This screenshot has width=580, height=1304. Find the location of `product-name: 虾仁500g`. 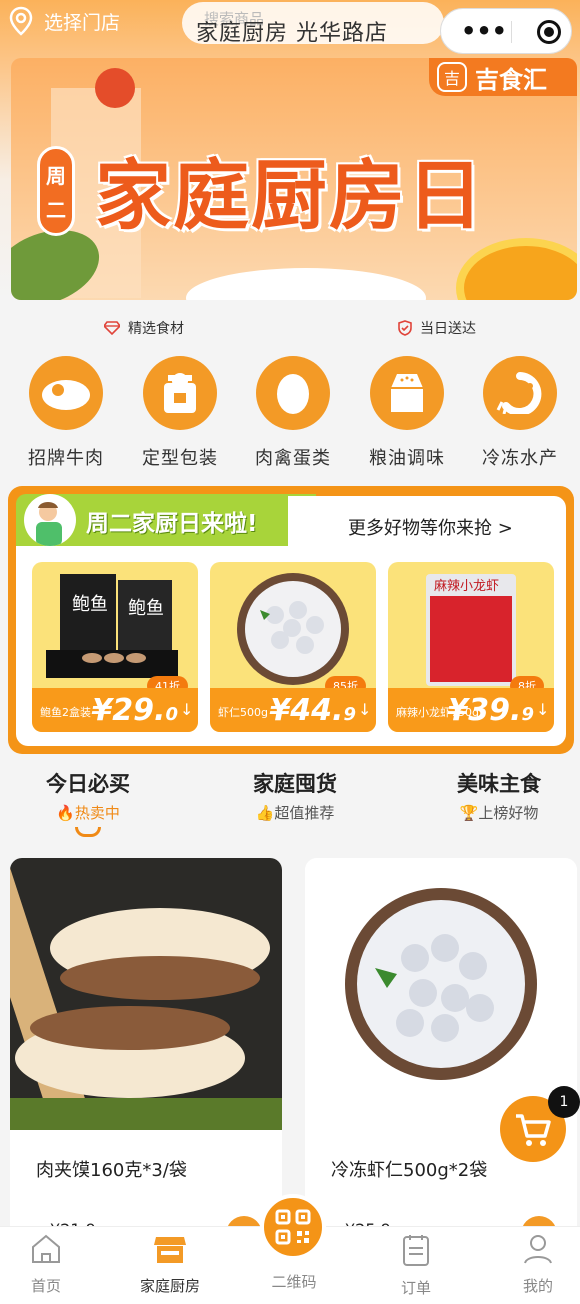

product-name: 虾仁500g is located at coordinates (243, 712).